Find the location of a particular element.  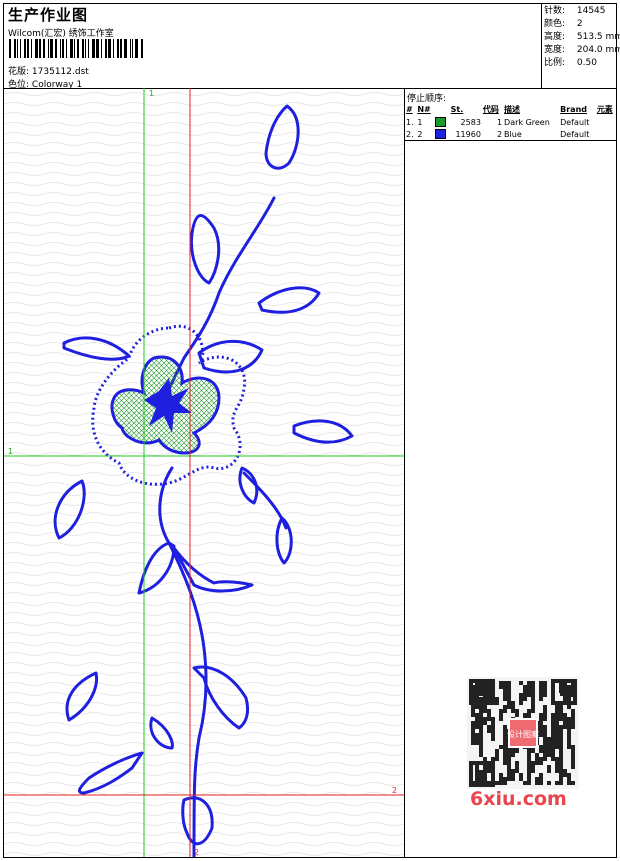

table-row: 2. 2 11960 2 Blue Default is located at coordinates (498, 134).